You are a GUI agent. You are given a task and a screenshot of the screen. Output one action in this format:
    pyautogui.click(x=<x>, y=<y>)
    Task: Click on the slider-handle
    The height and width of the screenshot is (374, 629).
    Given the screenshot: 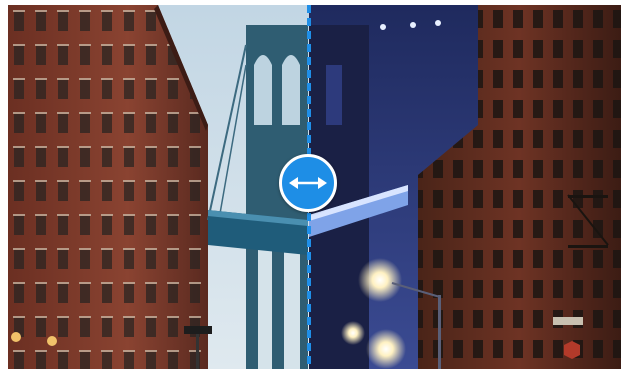 What is the action you would take?
    pyautogui.click(x=308, y=183)
    